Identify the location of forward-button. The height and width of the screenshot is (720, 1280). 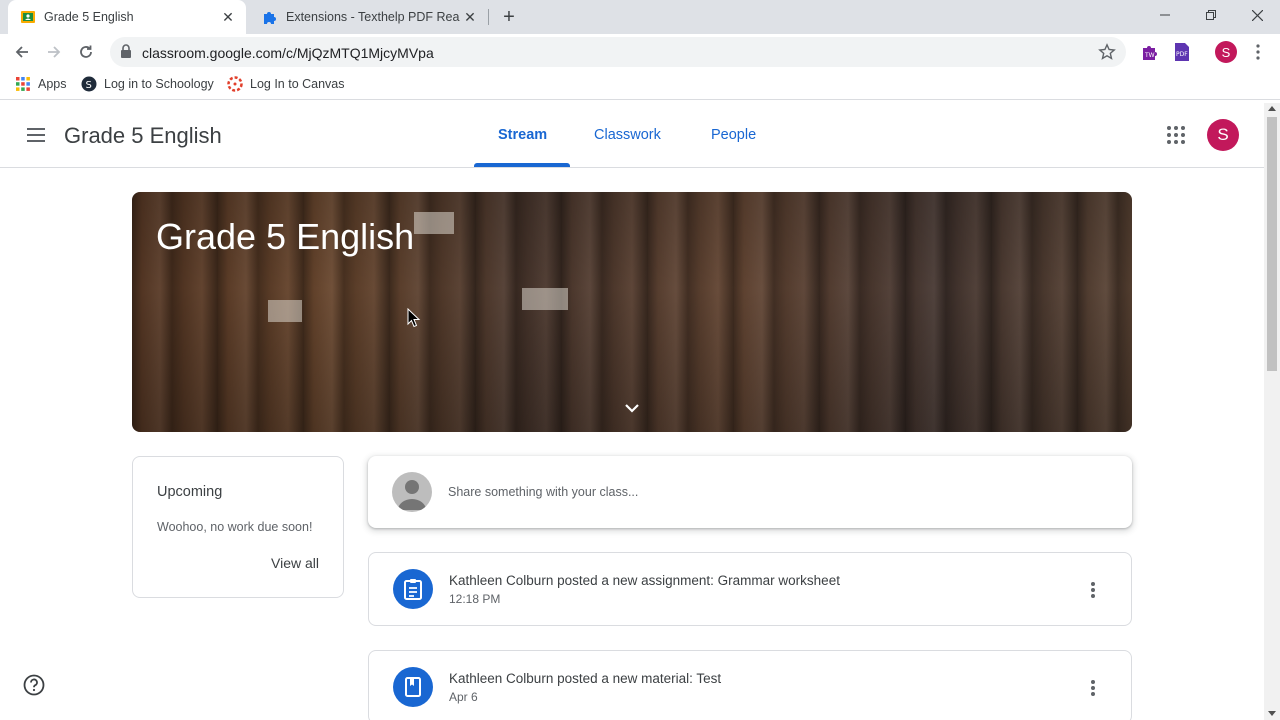
(54, 52).